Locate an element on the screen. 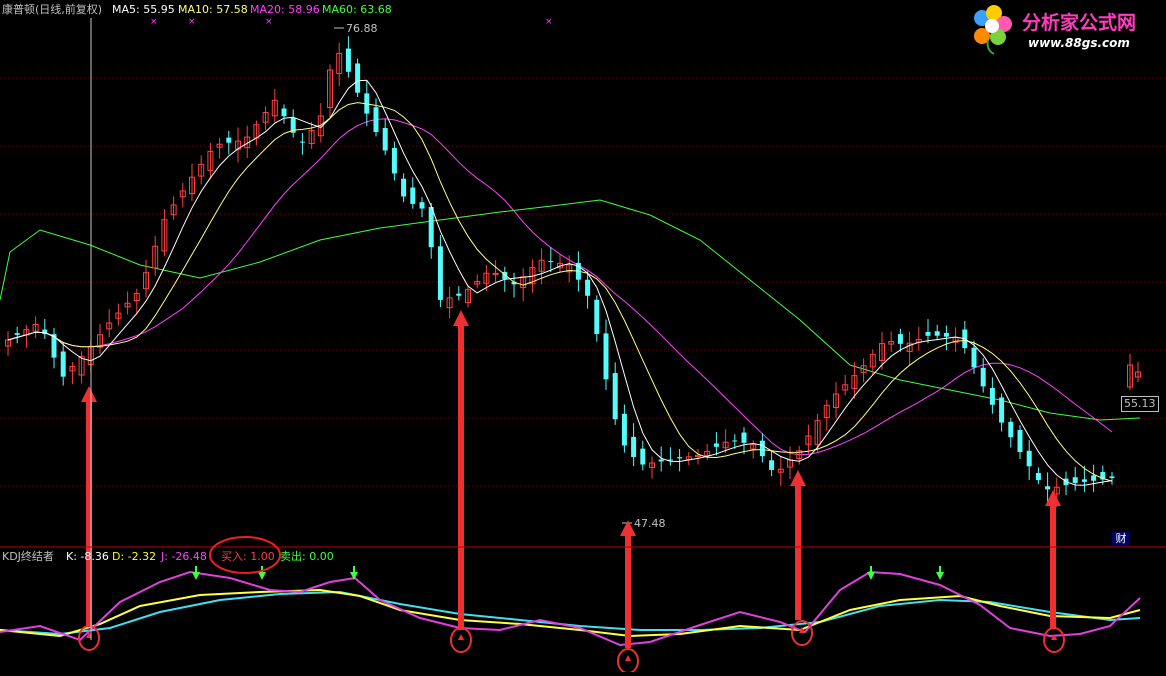 Image resolution: width=1166 pixels, height=676 pixels. ma20-label: MA20: 58.96 is located at coordinates (285, 9).